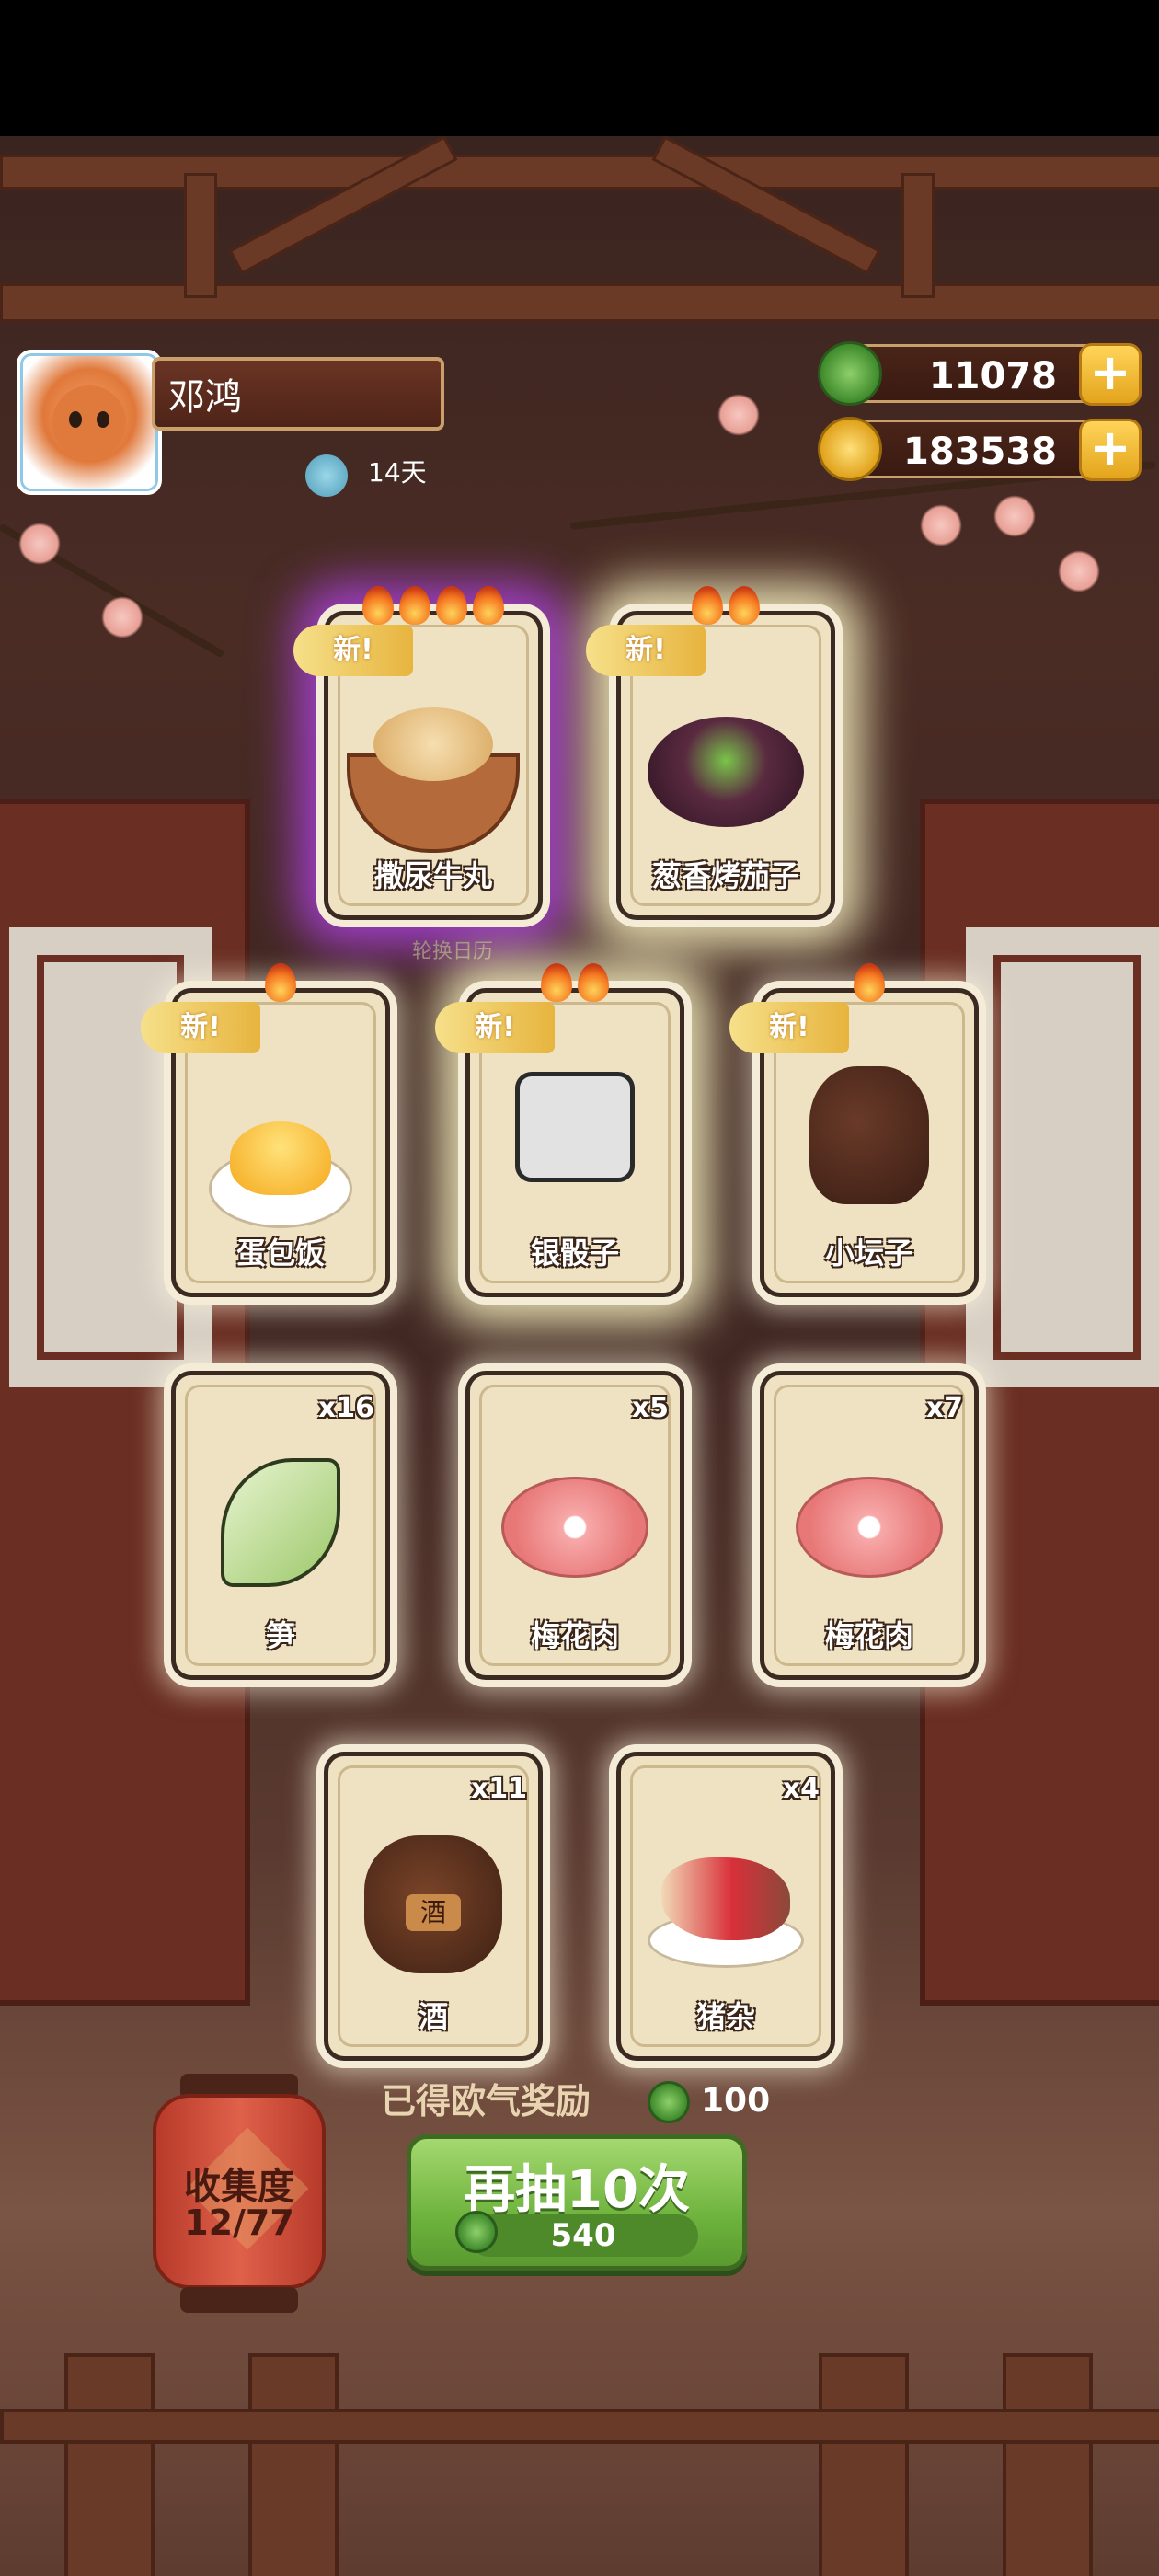  What do you see at coordinates (736, 2101) in the screenshot?
I see `reward-value: 100` at bounding box center [736, 2101].